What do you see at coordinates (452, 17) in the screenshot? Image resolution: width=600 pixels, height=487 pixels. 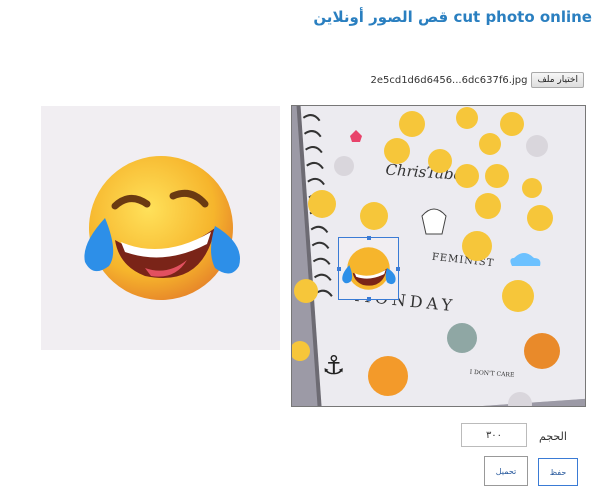 I see `page-title: cut photo online قص الصور أونلاين` at bounding box center [452, 17].